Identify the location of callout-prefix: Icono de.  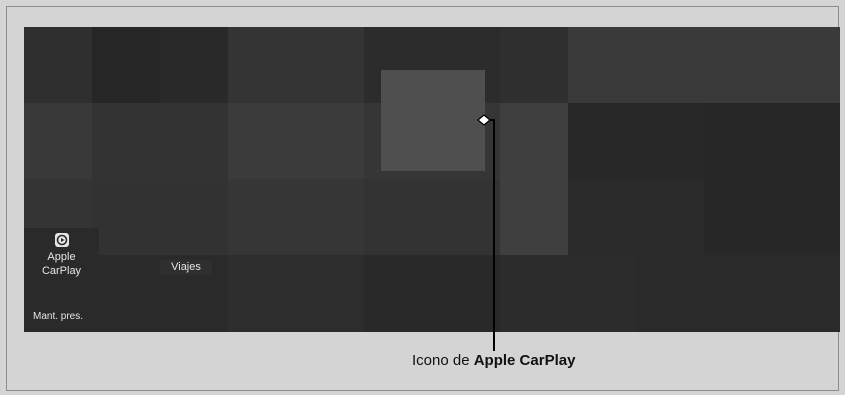
(443, 360).